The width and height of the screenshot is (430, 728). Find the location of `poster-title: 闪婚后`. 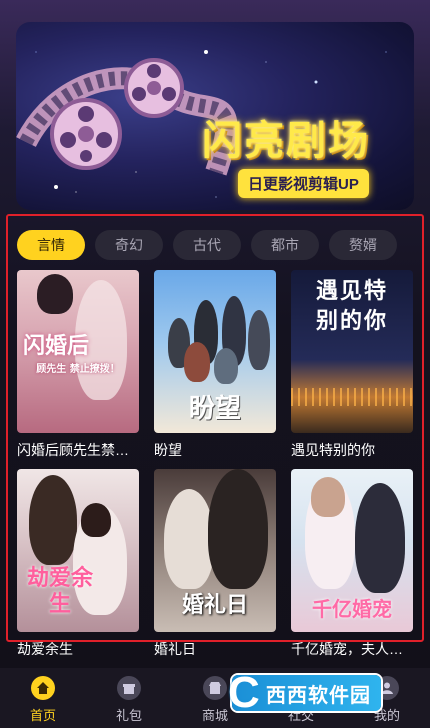

poster-title: 闪婚后 is located at coordinates (56, 346).